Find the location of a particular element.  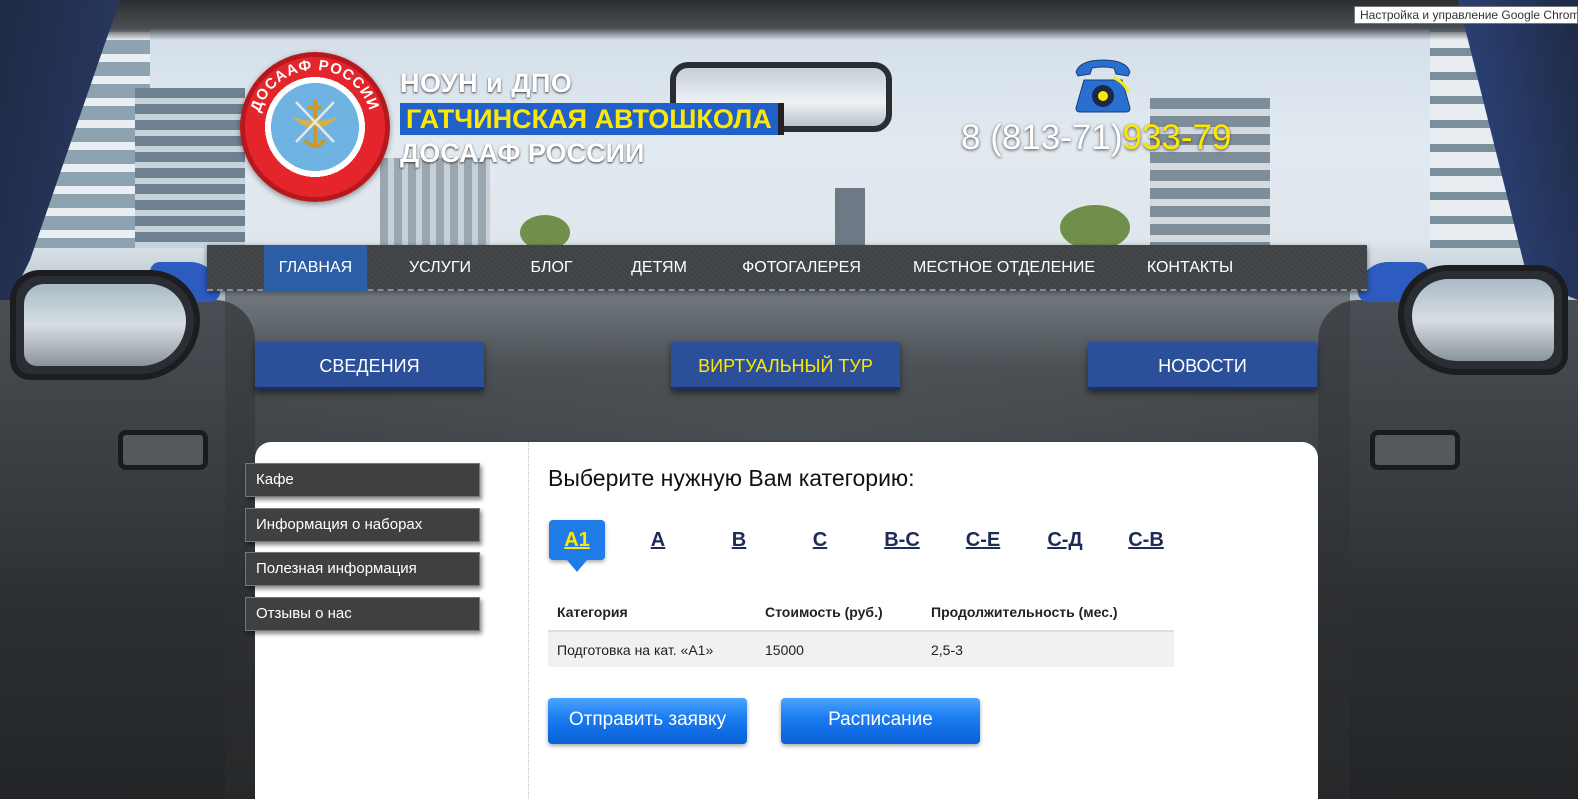

phone-main: 933-79 is located at coordinates (1177, 137).